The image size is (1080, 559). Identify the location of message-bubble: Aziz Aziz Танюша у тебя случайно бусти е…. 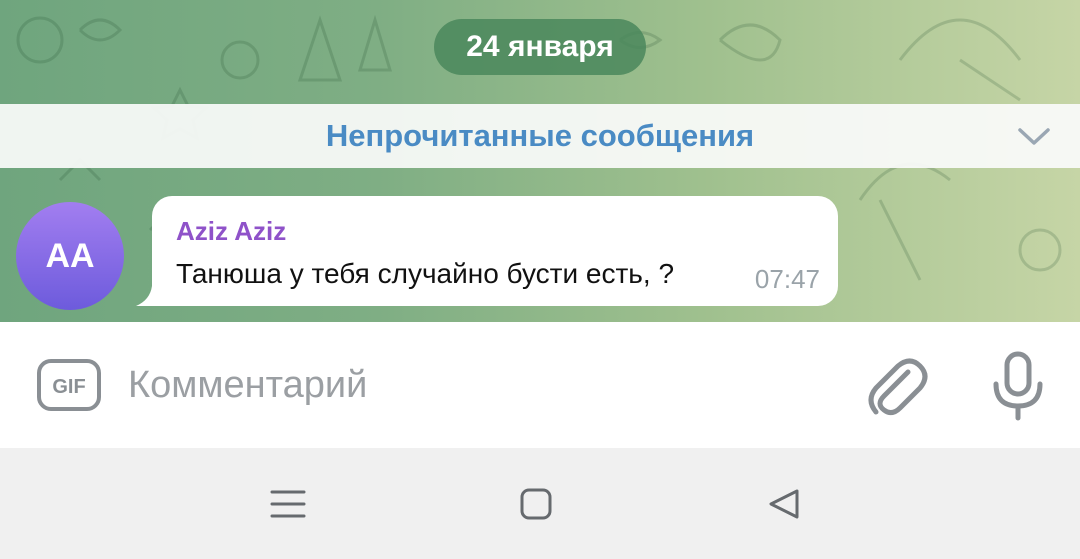
(495, 251).